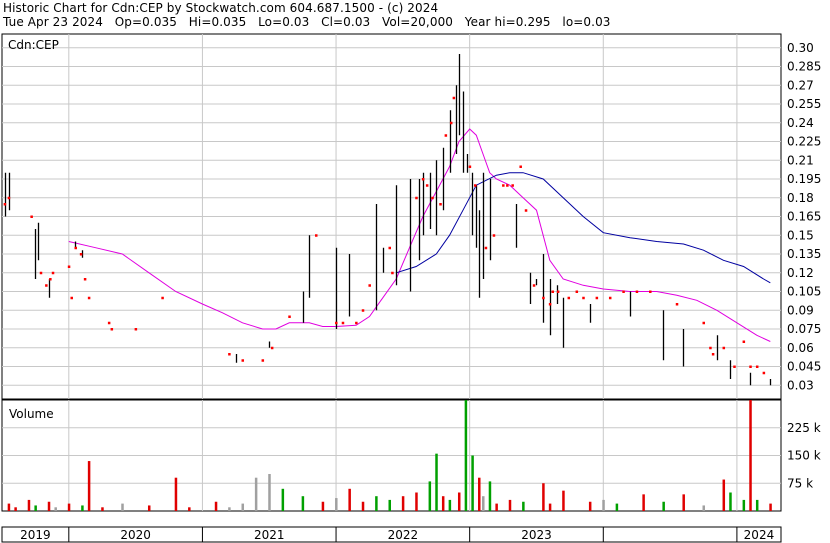  Describe the element at coordinates (800, 123) in the screenshot. I see `price-y-tick-label: 0.24` at that location.